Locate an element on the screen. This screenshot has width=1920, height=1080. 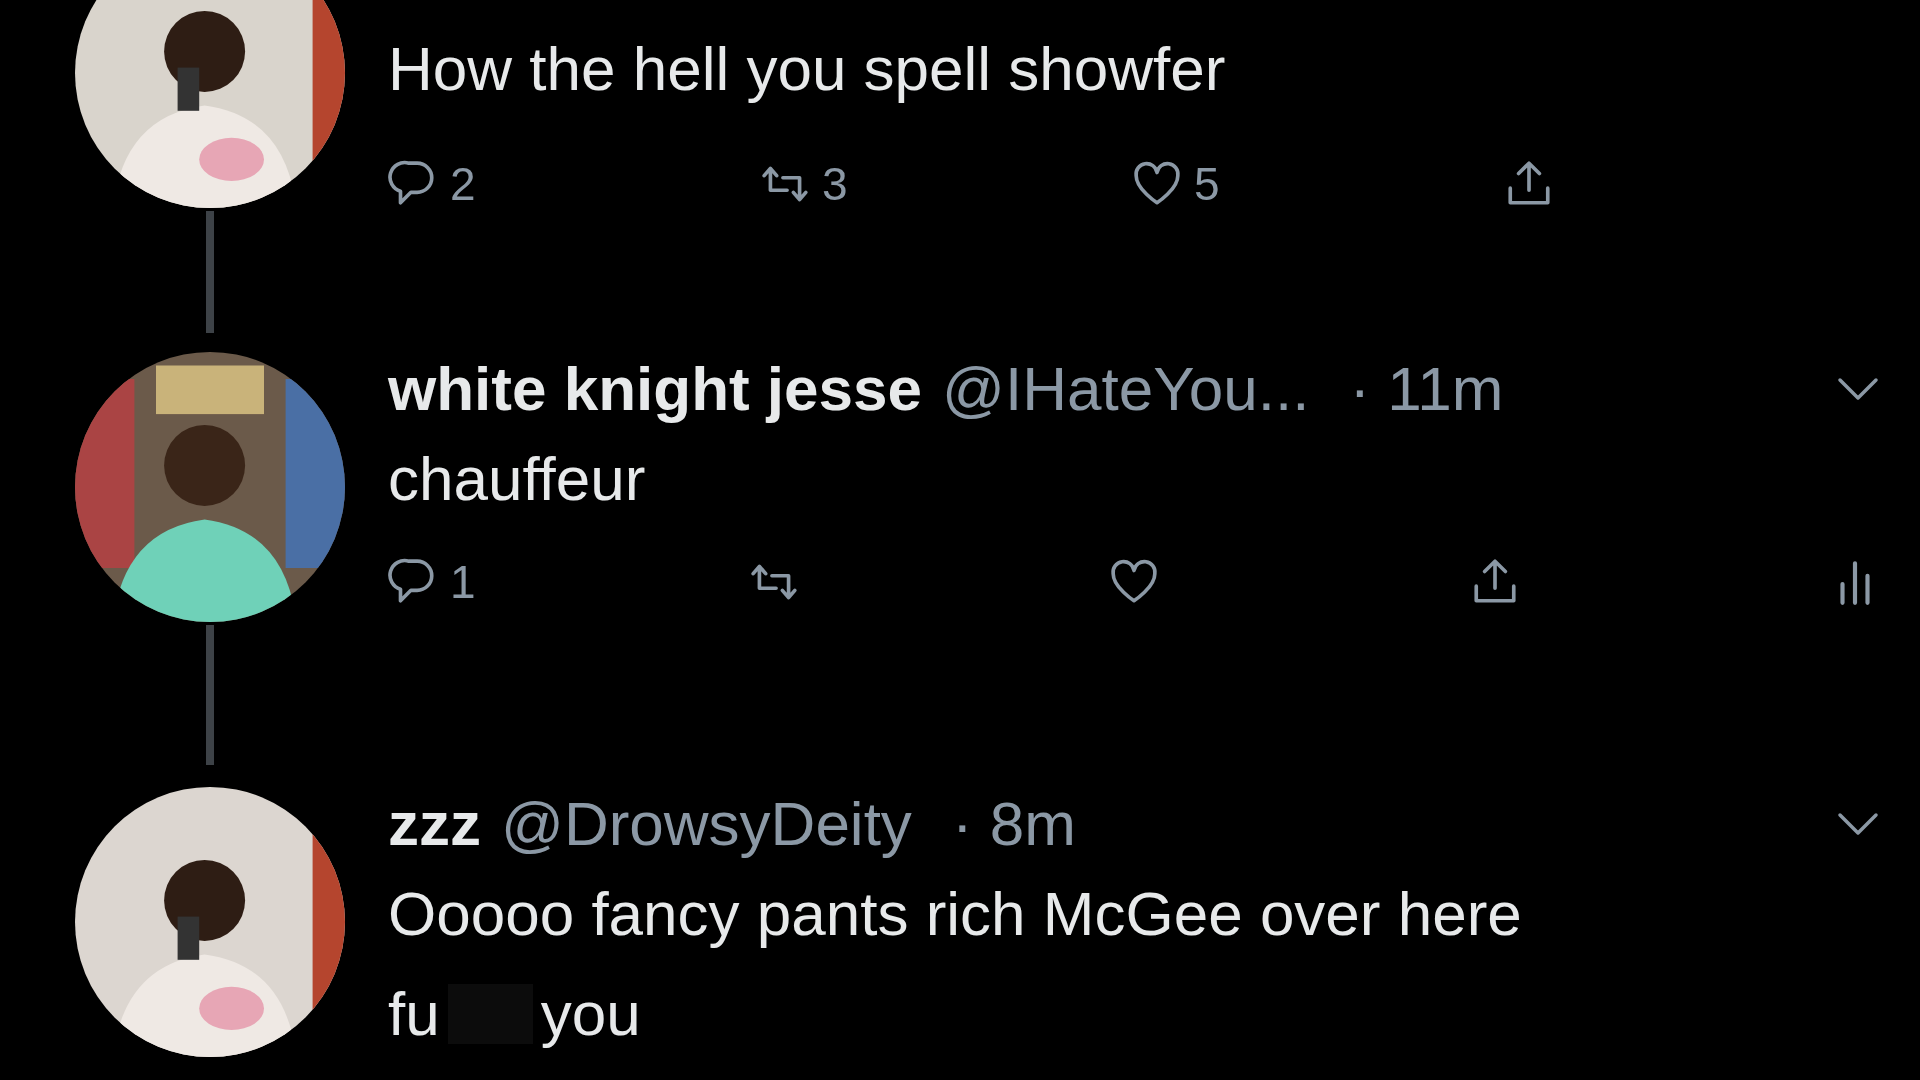
tweet-text: How the hell you spell showfer is located at coordinates (807, 69).